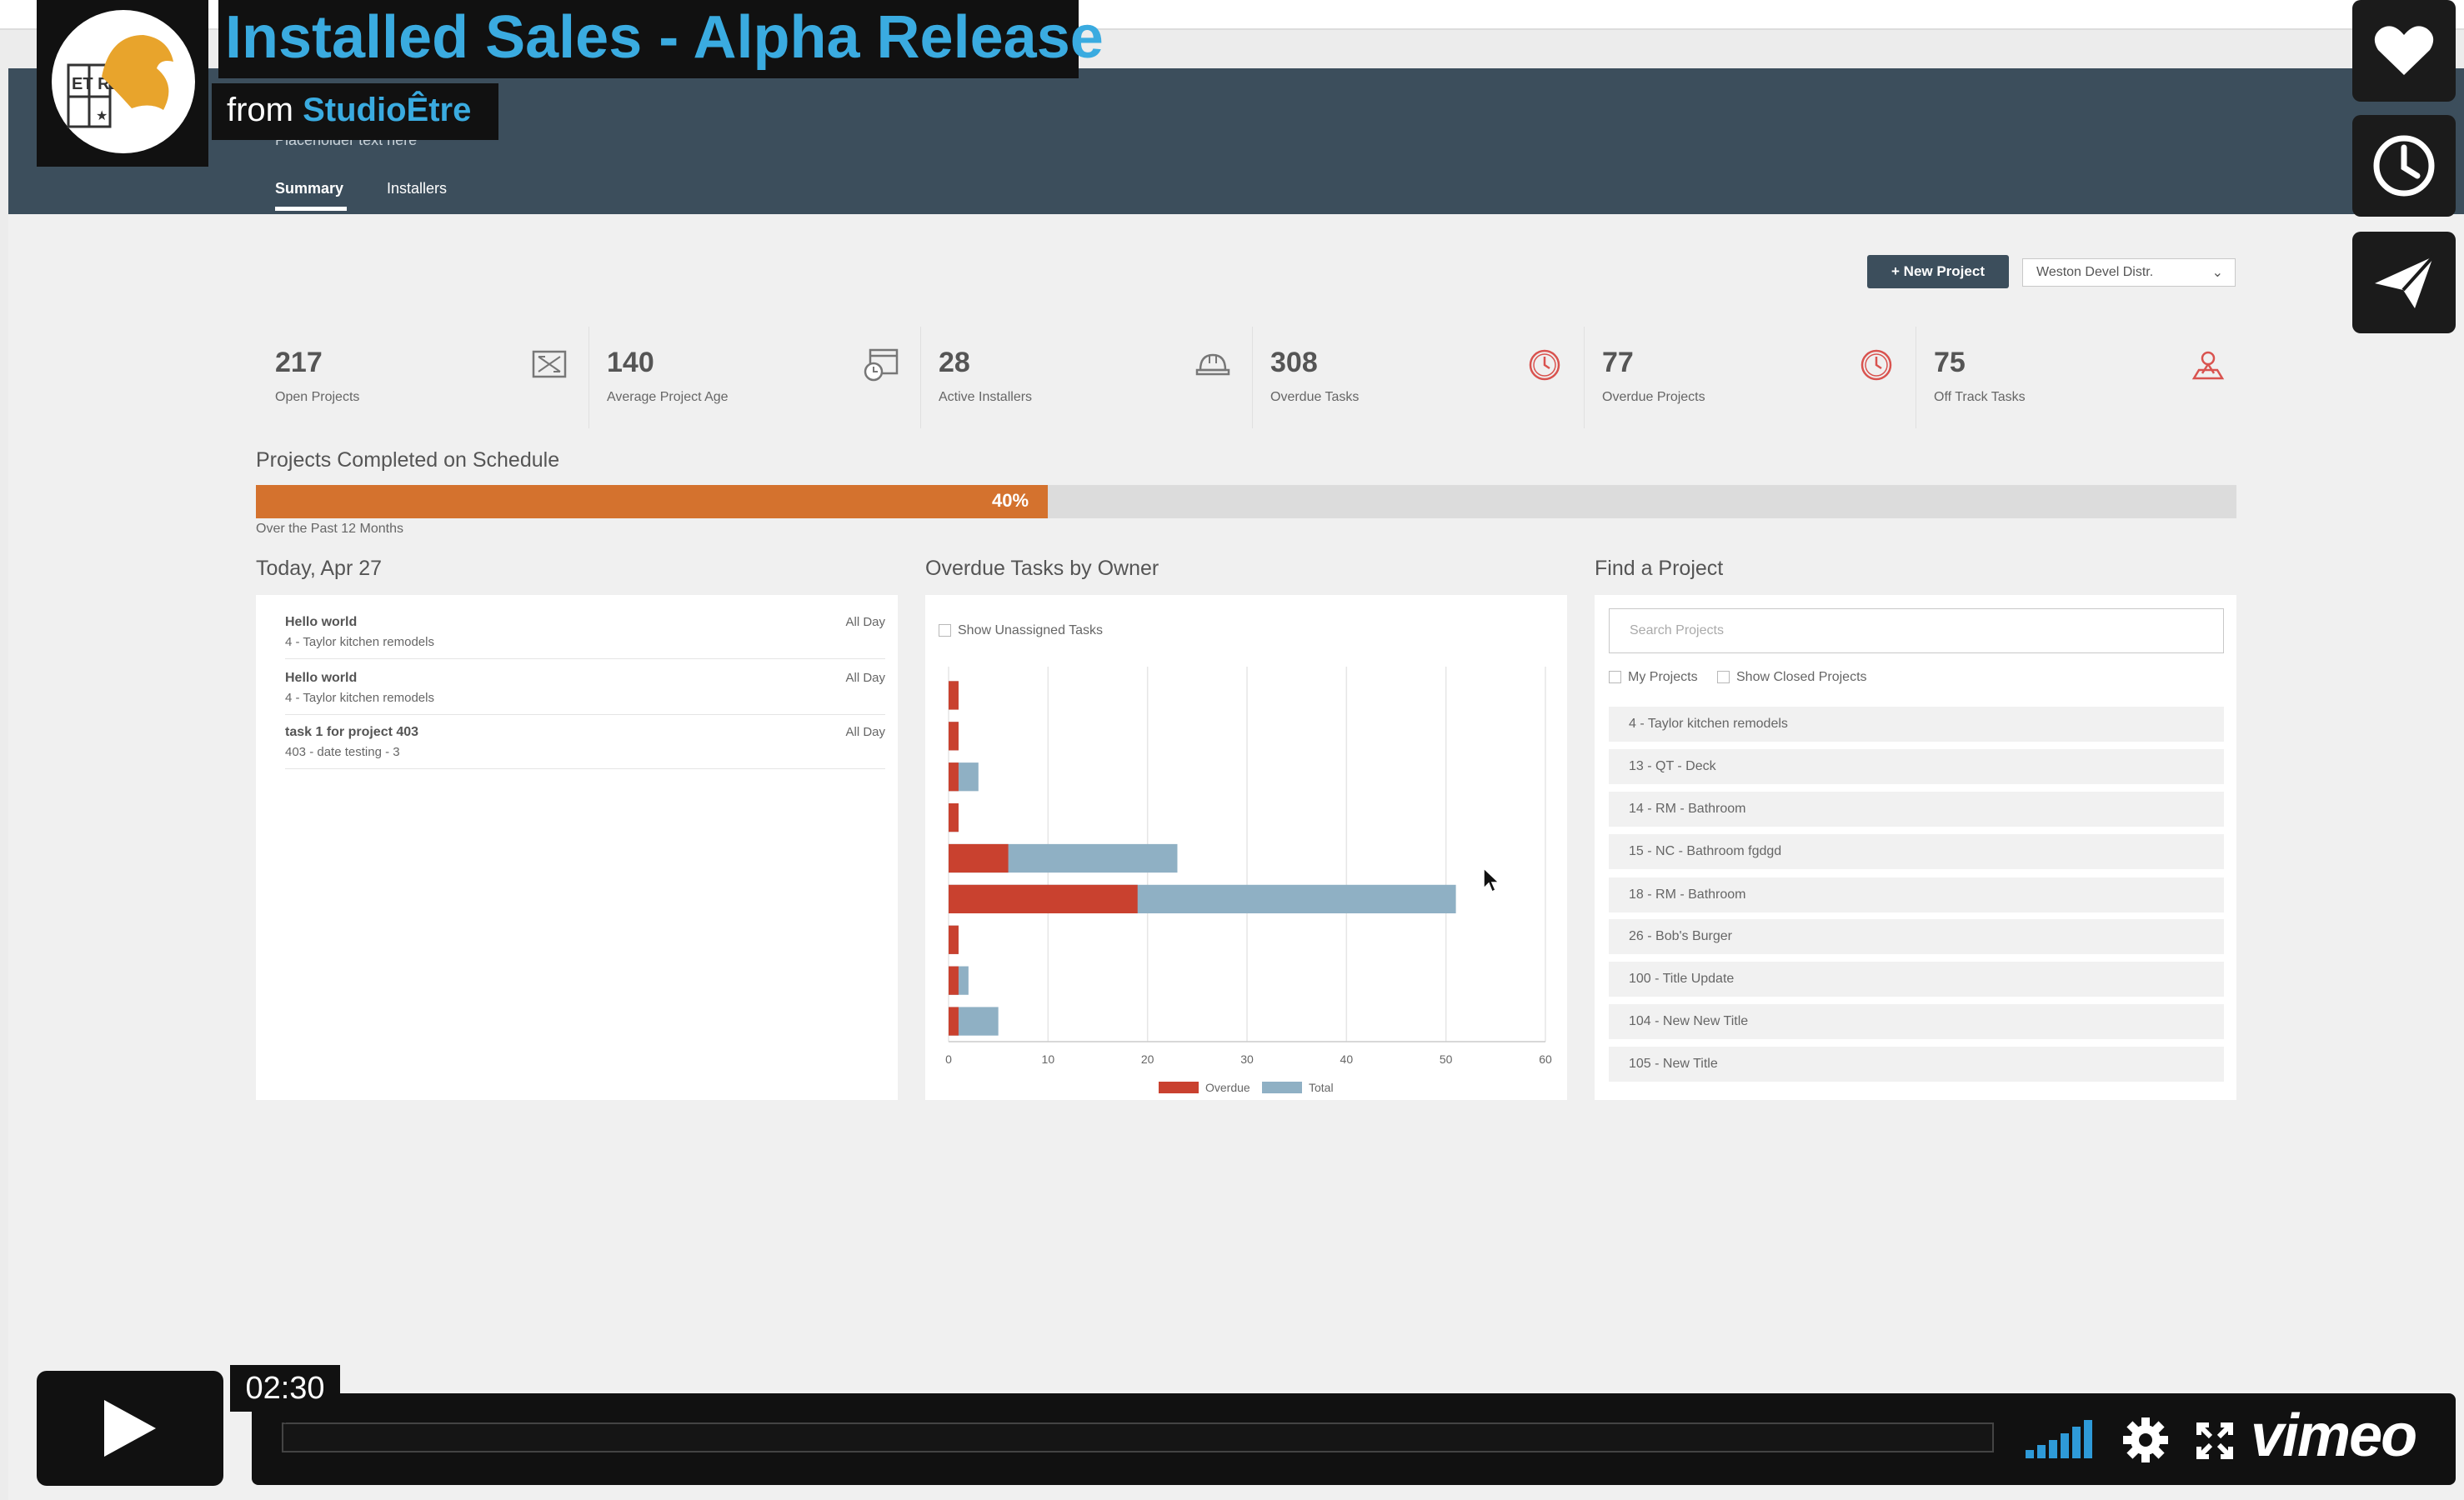 This screenshot has height=1500, width=2464. What do you see at coordinates (317, 397) in the screenshot?
I see `stat-label: Open Projects` at bounding box center [317, 397].